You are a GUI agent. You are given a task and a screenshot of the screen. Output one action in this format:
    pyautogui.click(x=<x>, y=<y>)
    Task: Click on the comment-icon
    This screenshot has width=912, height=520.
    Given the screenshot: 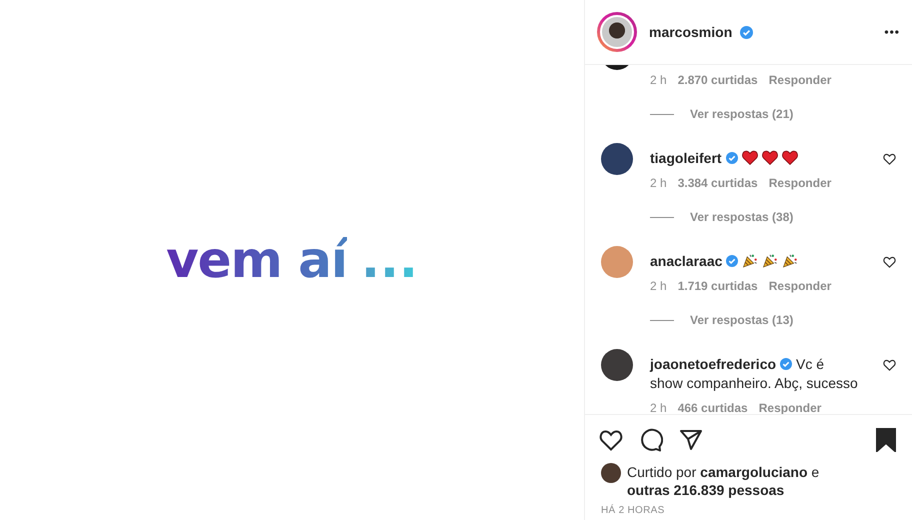 What is the action you would take?
    pyautogui.click(x=651, y=440)
    